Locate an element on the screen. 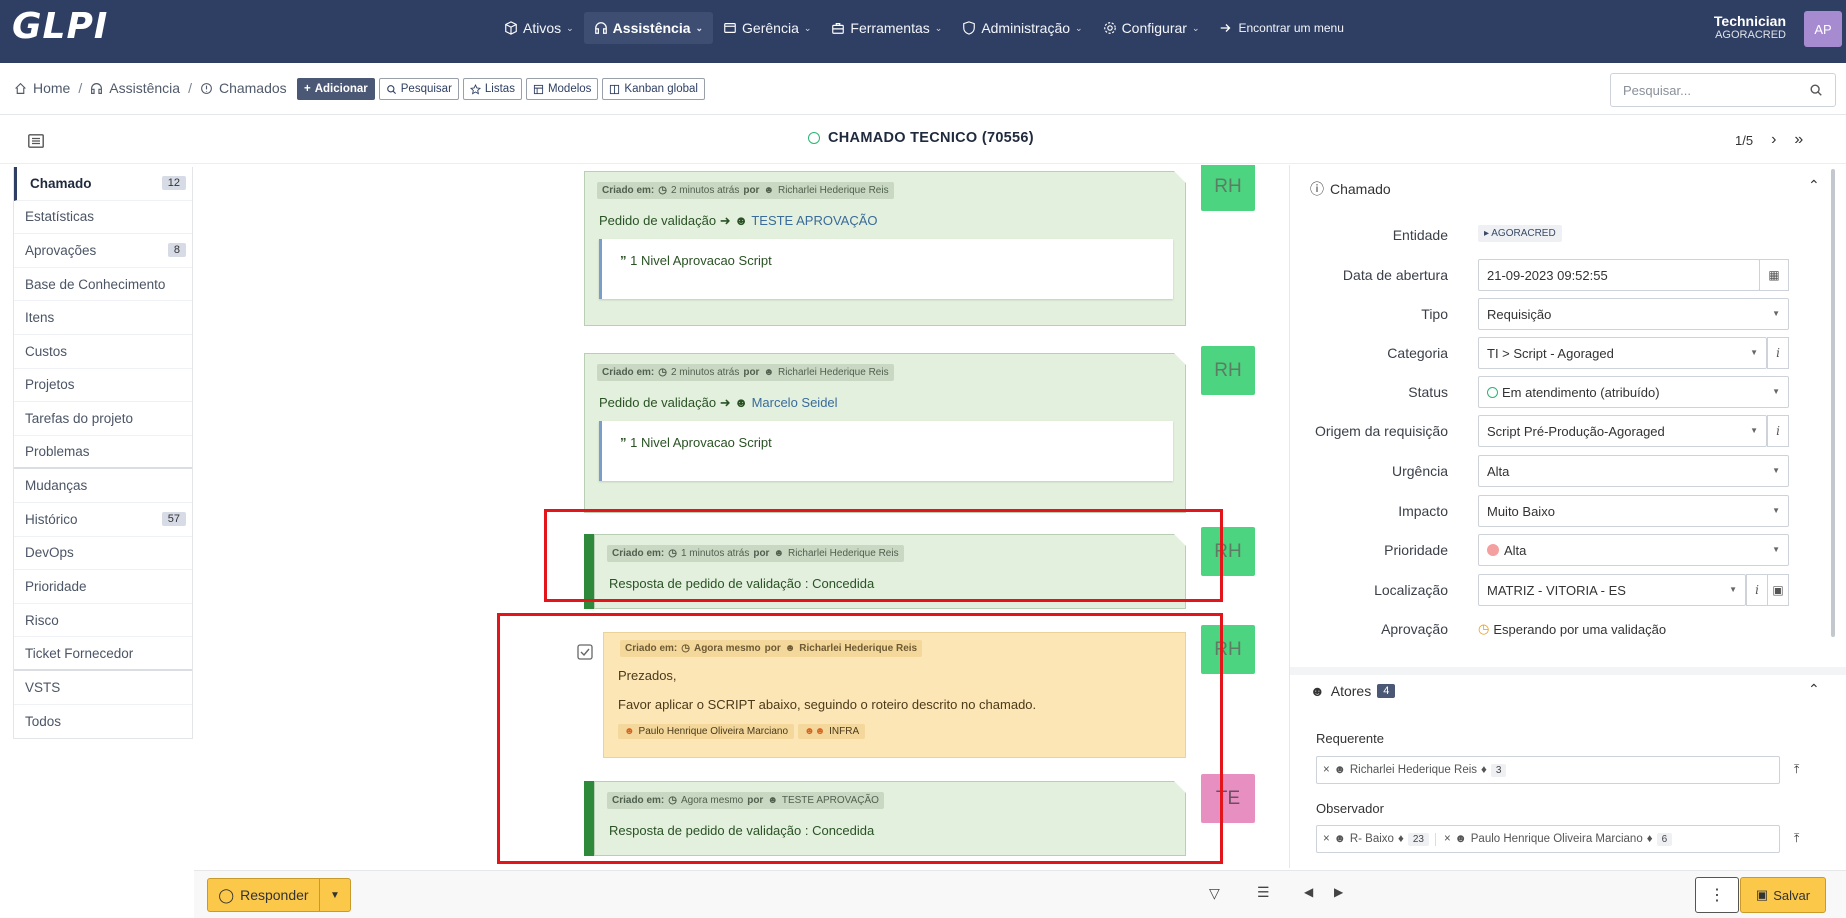 The width and height of the screenshot is (1846, 918). user-menu: Technician AGORACRED is located at coordinates (1750, 27).